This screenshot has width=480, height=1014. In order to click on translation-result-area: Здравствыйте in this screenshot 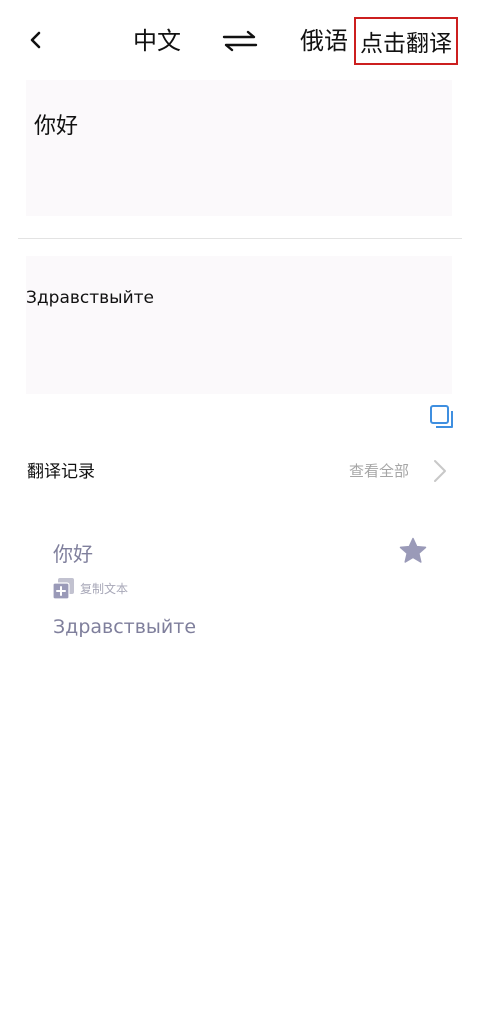, I will do `click(239, 325)`.